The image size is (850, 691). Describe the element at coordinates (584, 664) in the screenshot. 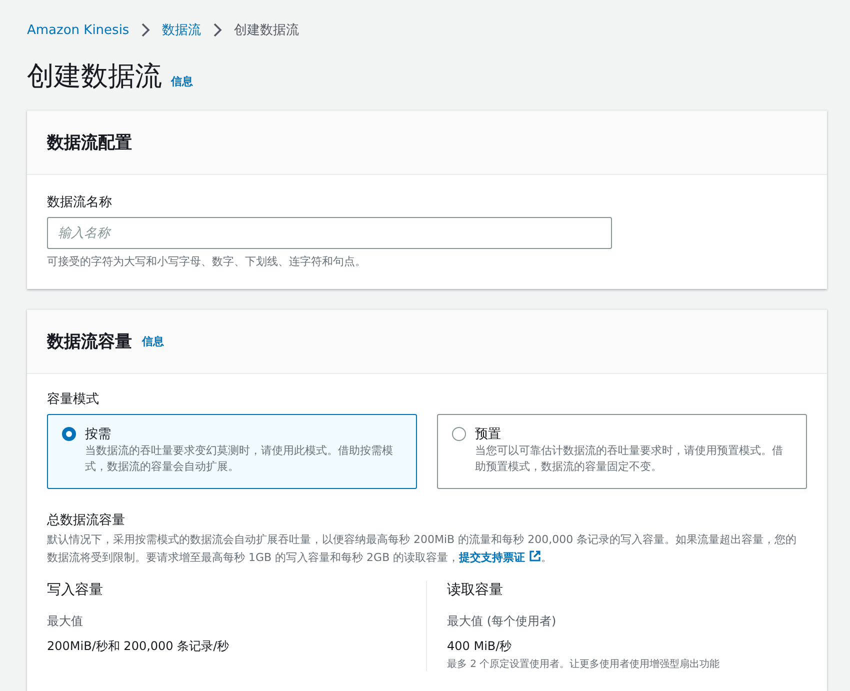

I see `value-note: 最多 2 个原定设置使用者。让更多使用者使用增强型扇出功能` at that location.